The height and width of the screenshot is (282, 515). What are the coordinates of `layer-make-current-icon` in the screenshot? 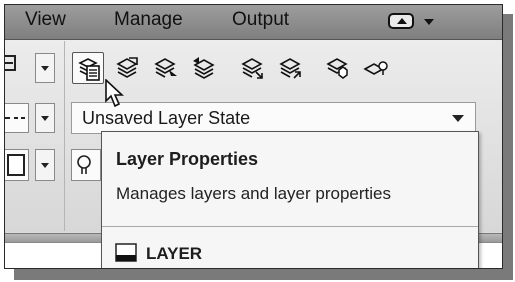 It's located at (165, 68).